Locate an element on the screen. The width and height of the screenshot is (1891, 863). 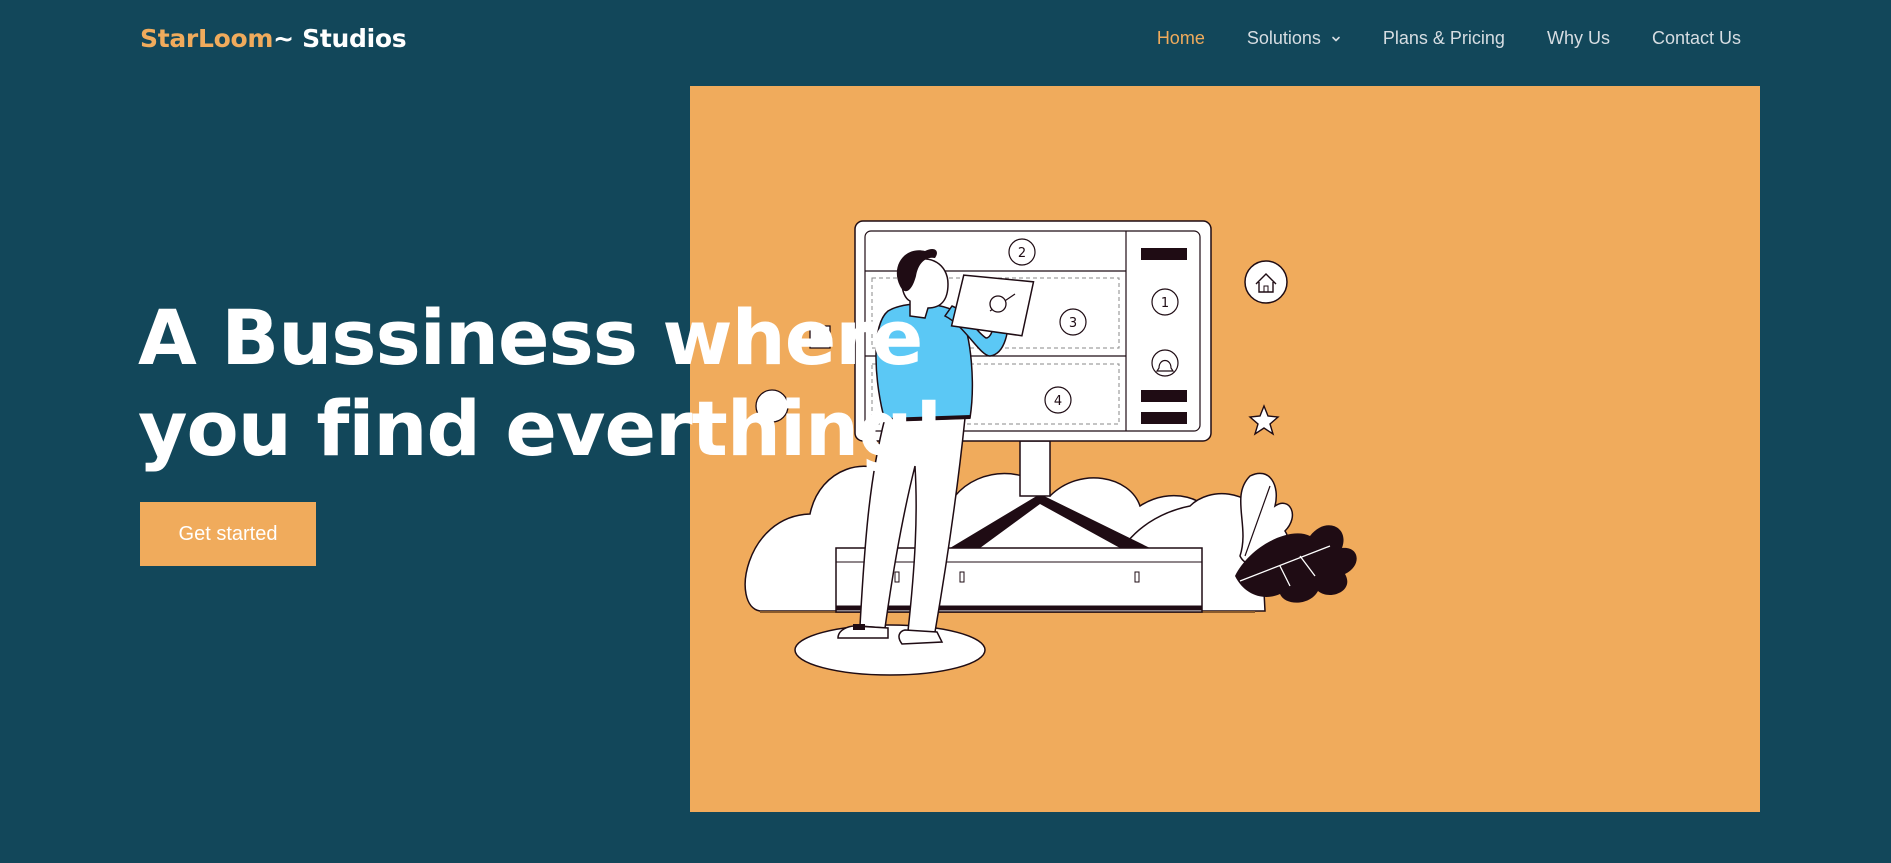
star-icon is located at coordinates (1264, 420).